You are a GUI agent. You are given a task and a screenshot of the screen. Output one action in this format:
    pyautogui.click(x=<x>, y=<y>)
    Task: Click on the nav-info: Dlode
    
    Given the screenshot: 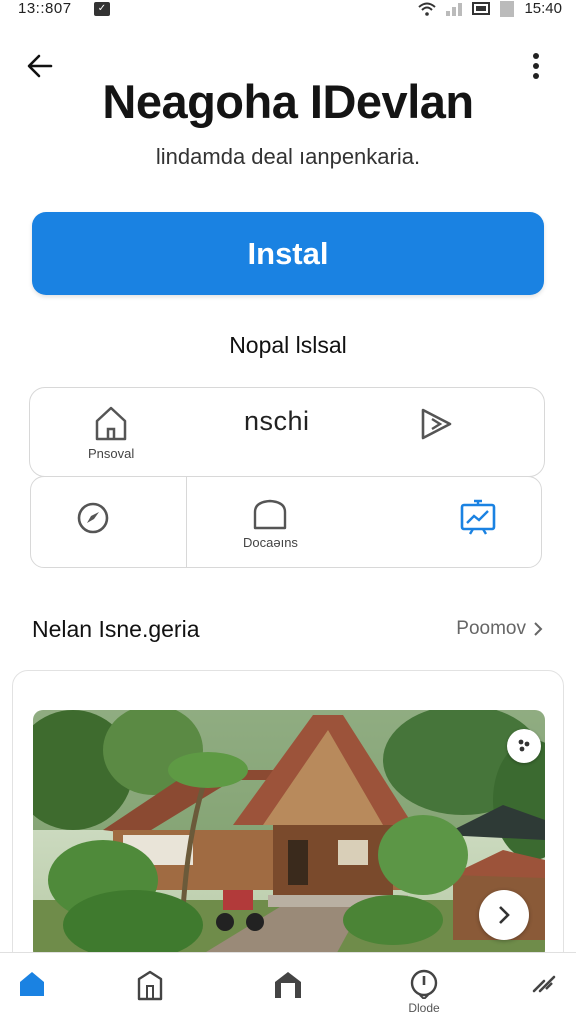 What is the action you would take?
    pyautogui.click(x=424, y=992)
    